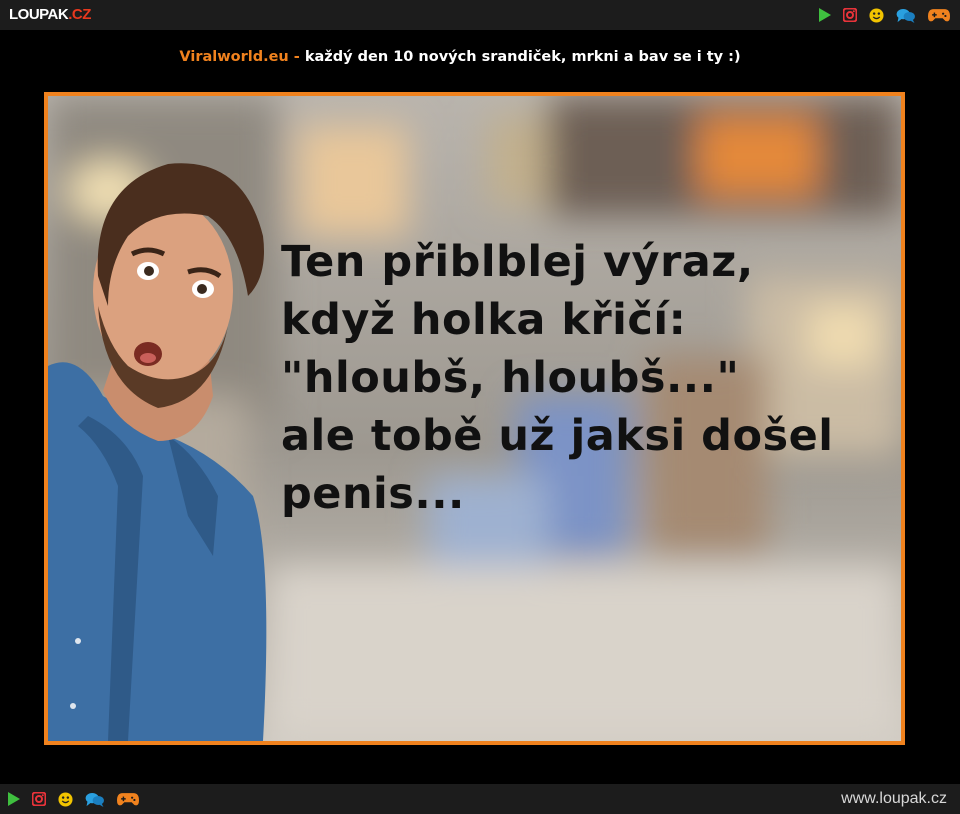 The height and width of the screenshot is (814, 960). I want to click on site-url-link: www.loupak.cz, so click(894, 799).